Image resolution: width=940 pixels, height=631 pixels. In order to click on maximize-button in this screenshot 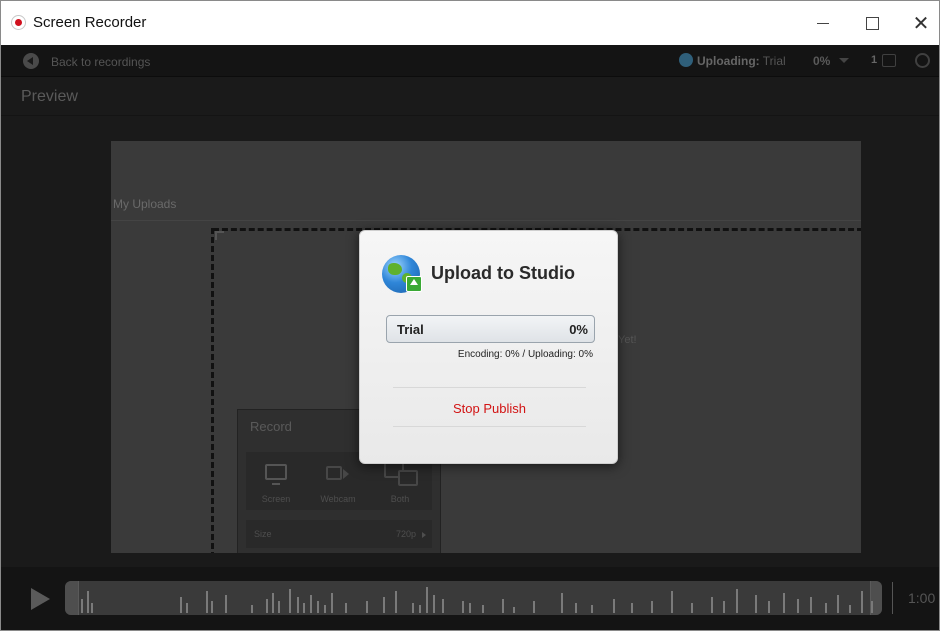, I will do `click(872, 23)`.